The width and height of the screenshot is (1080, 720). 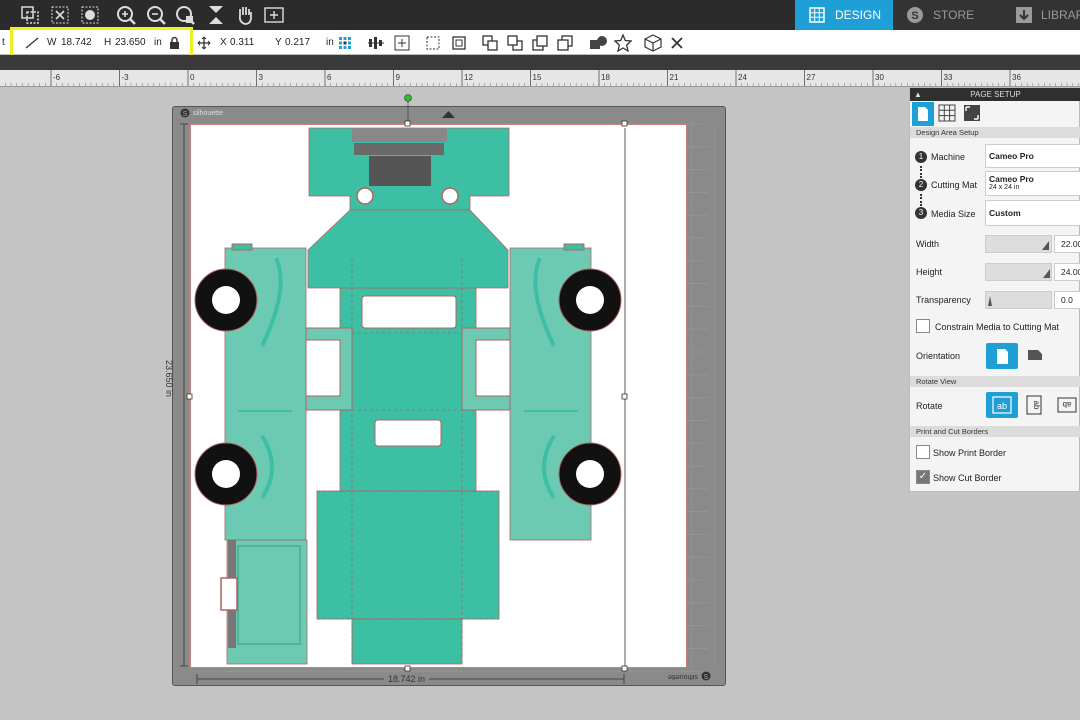 What do you see at coordinates (674, 77) in the screenshot?
I see `ruler-tick-label: 21` at bounding box center [674, 77].